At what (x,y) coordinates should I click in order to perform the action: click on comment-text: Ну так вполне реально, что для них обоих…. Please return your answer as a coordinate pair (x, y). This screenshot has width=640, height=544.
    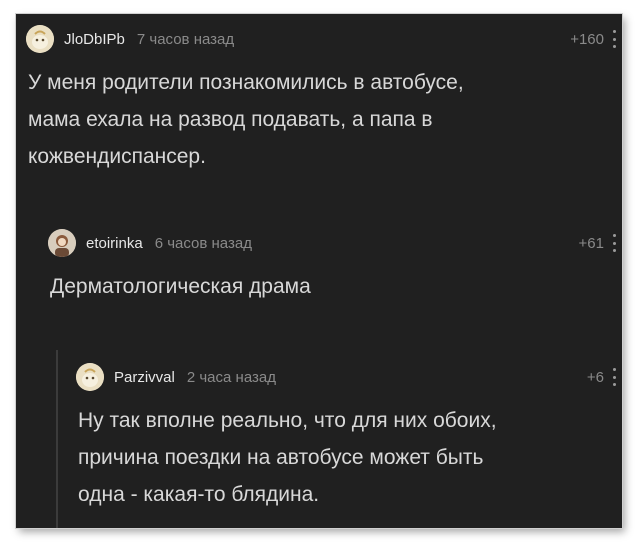
    Looking at the image, I should click on (287, 457).